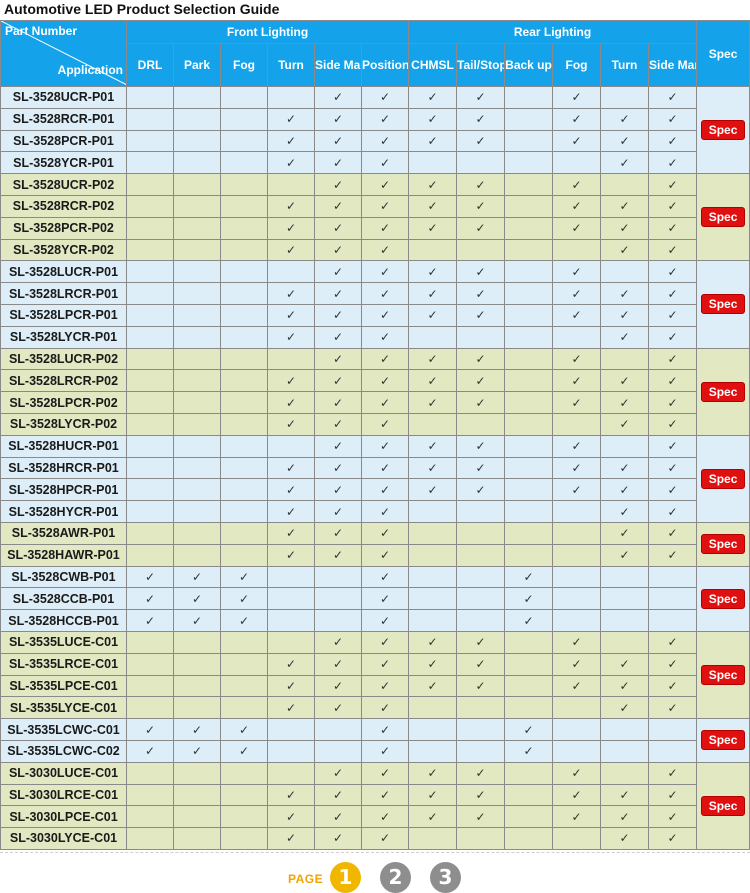 The image size is (750, 893). I want to click on header-col-rear-turn: Turn, so click(624, 65).